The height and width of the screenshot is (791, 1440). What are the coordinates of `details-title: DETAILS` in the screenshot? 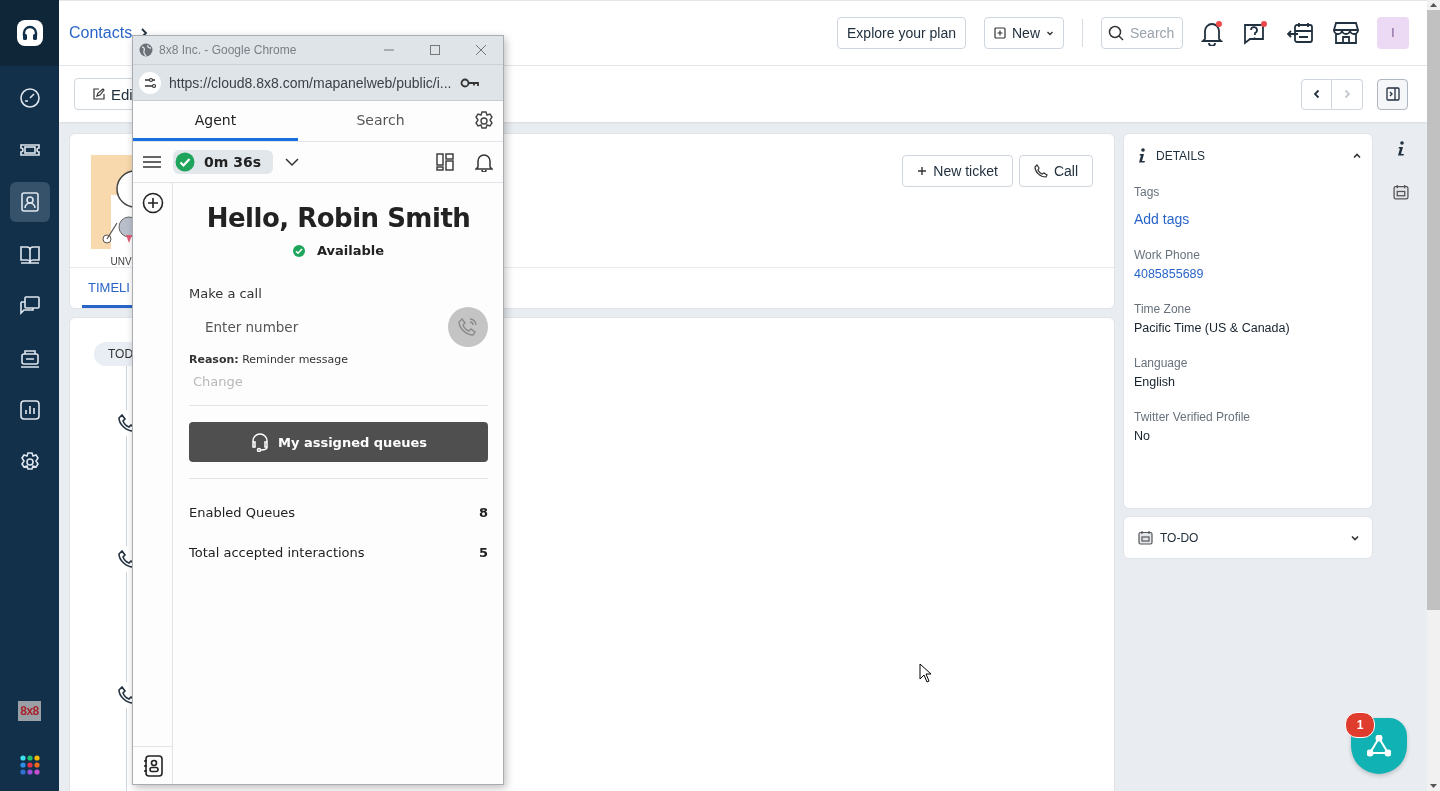 It's located at (1181, 155).